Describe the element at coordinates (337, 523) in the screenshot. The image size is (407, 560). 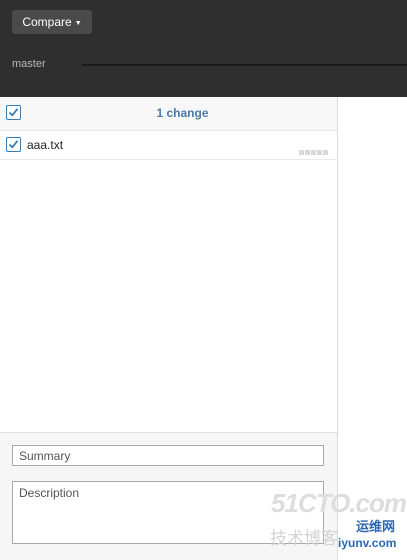
I see `watermark: 51CTO.com 技术博客 运维网 iyunv.com` at that location.